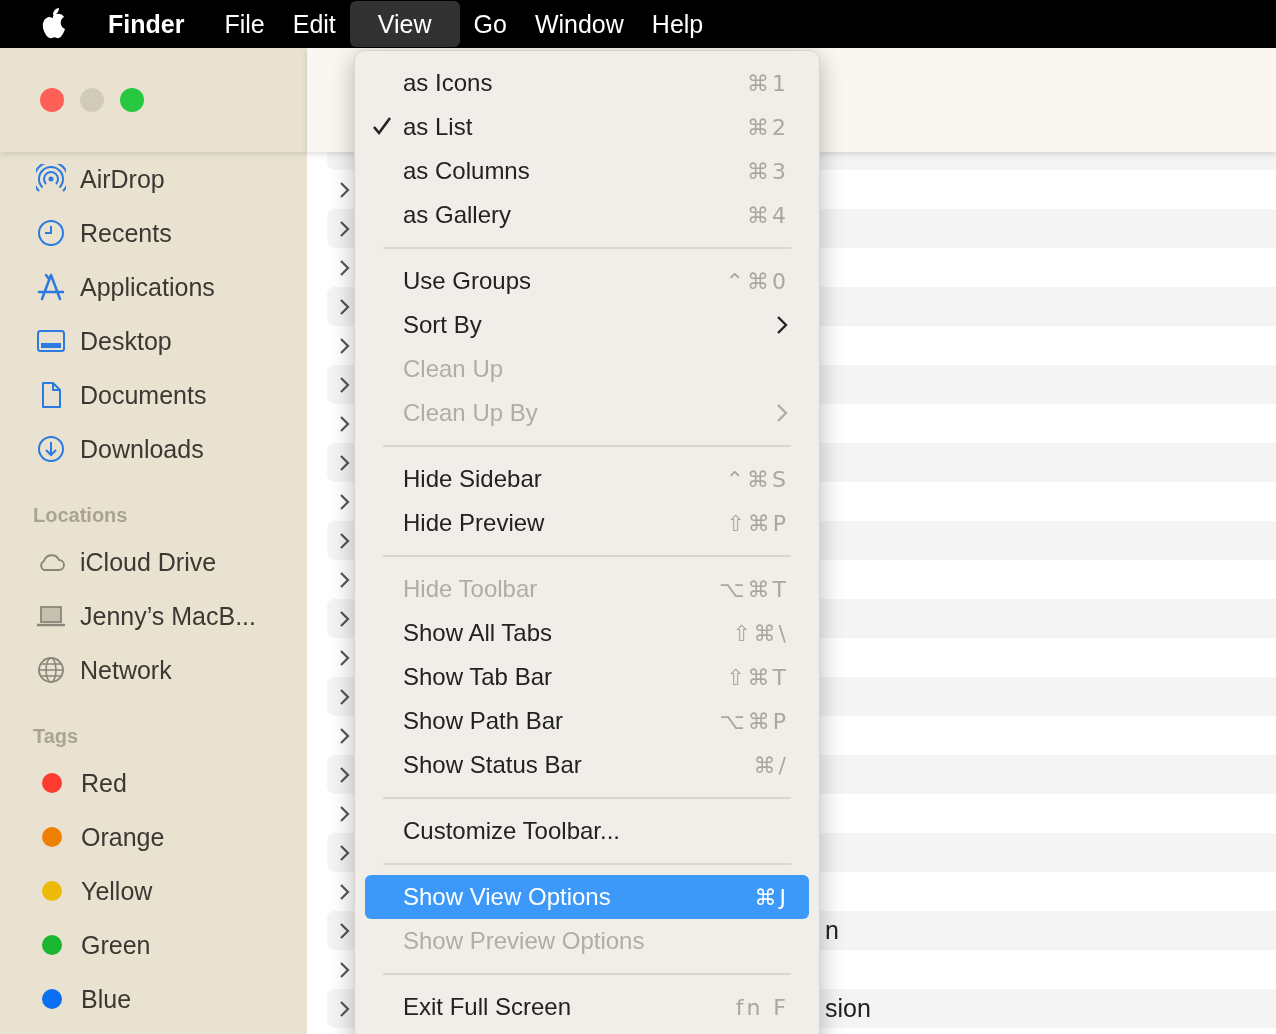 The image size is (1276, 1034). What do you see at coordinates (153, 449) in the screenshot?
I see `sidebar-item: Downloads` at bounding box center [153, 449].